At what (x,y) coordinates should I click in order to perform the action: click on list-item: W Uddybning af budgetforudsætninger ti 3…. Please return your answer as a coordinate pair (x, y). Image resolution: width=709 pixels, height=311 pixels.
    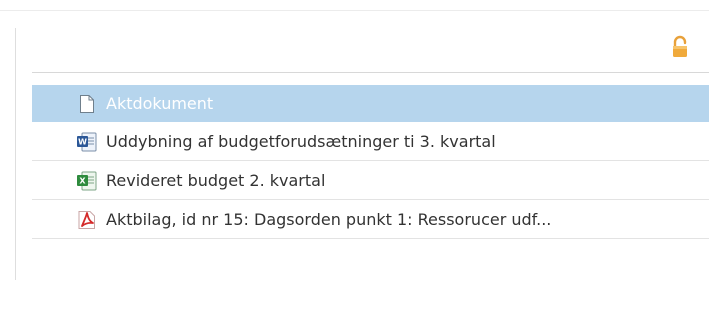
    Looking at the image, I should click on (370, 142).